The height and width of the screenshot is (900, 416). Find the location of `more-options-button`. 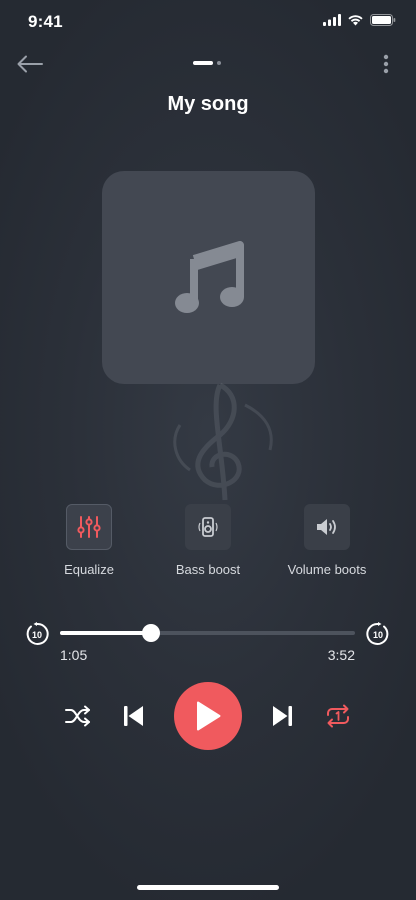

more-options-button is located at coordinates (386, 64).